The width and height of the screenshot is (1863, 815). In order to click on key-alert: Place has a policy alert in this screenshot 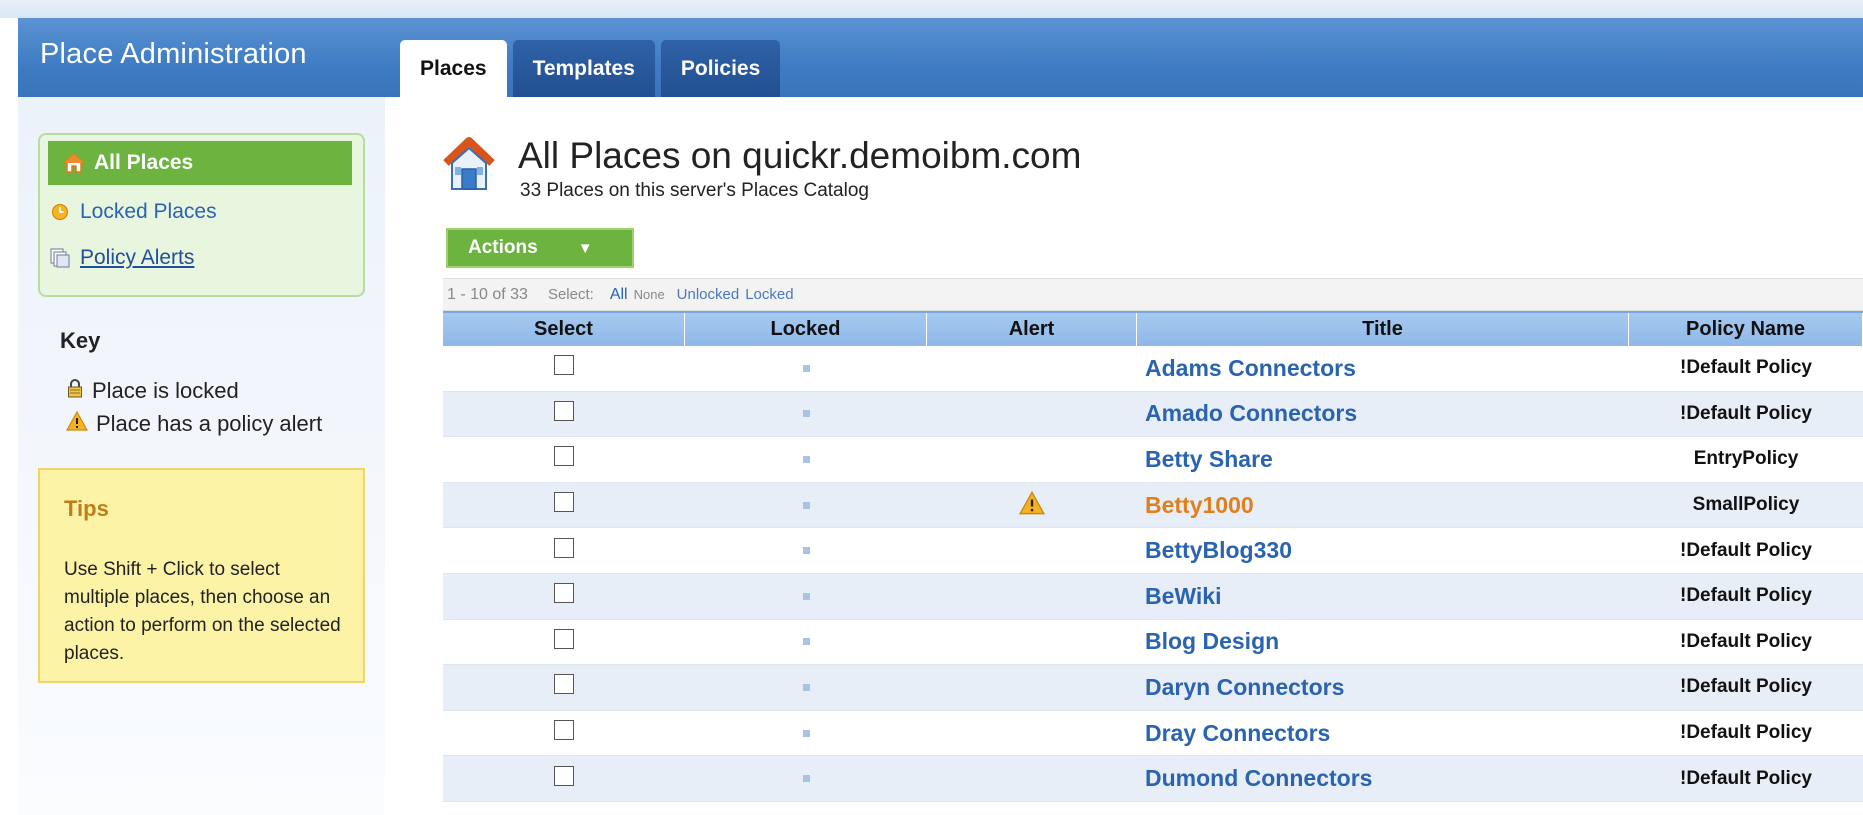, I will do `click(194, 423)`.